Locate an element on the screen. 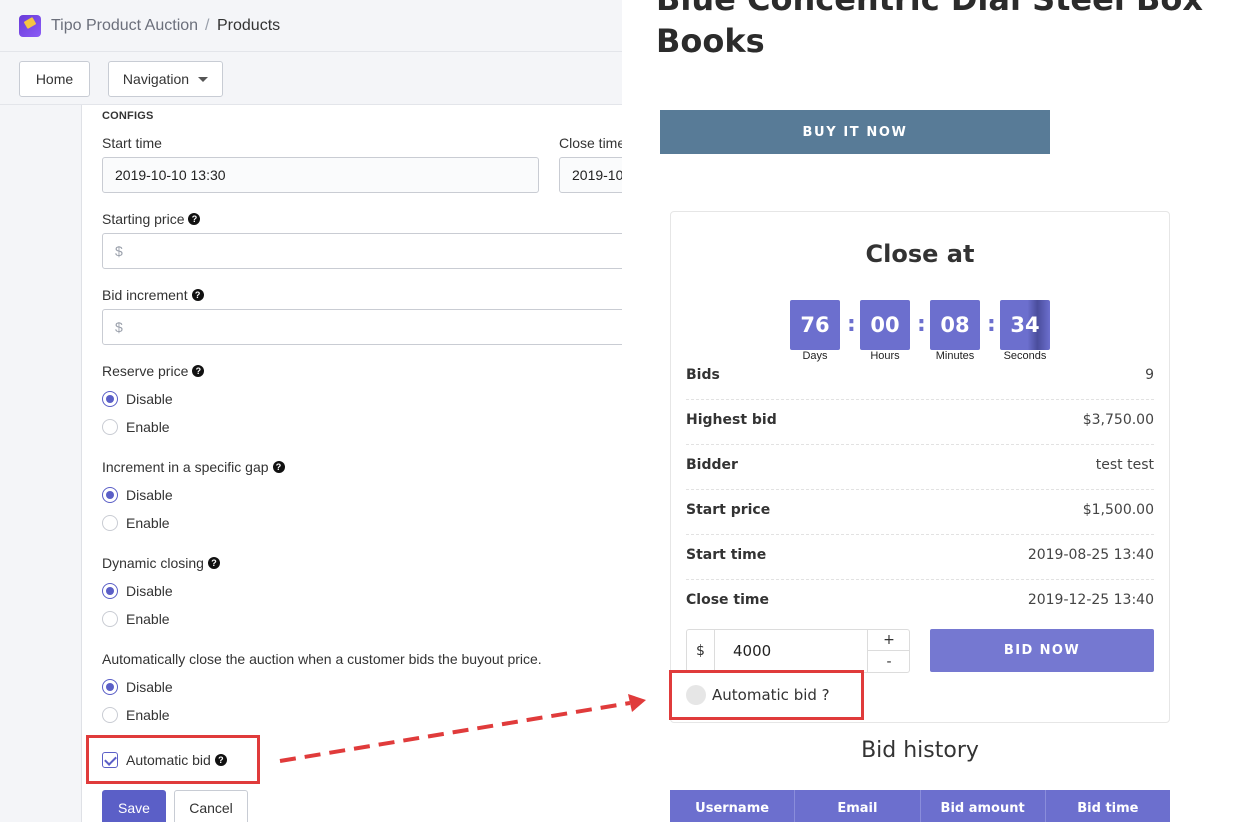  bid-increment-label-text: Bid increment is located at coordinates (145, 295).